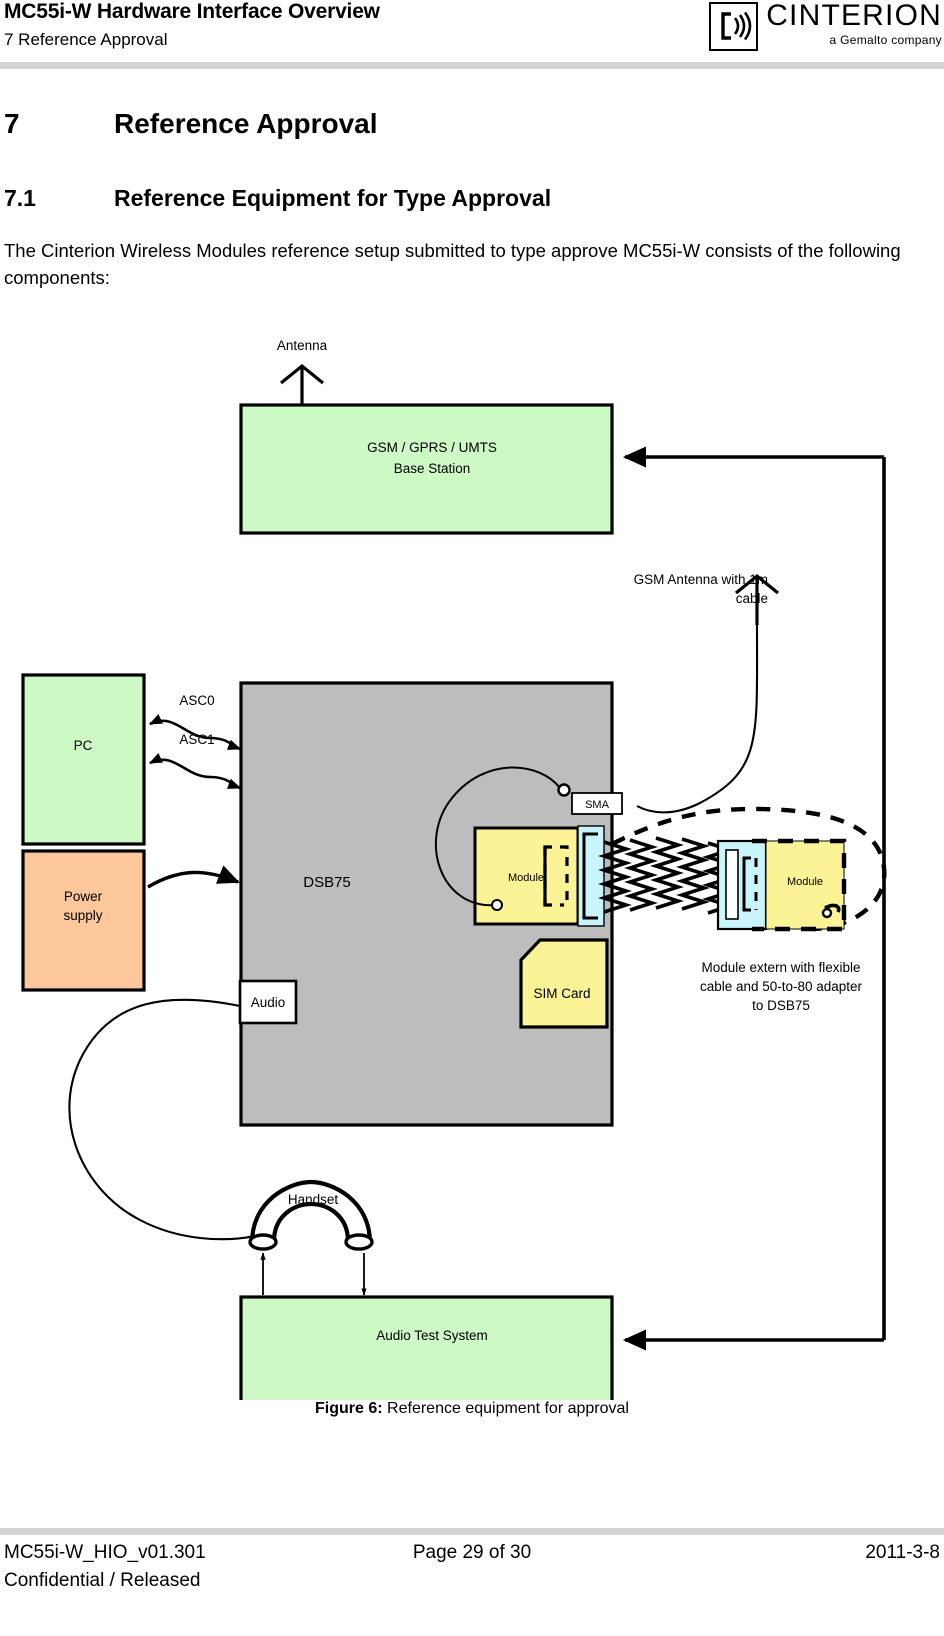 This screenshot has width=944, height=1636. I want to click on figure-caption-label: Figure 6:, so click(349, 1408).